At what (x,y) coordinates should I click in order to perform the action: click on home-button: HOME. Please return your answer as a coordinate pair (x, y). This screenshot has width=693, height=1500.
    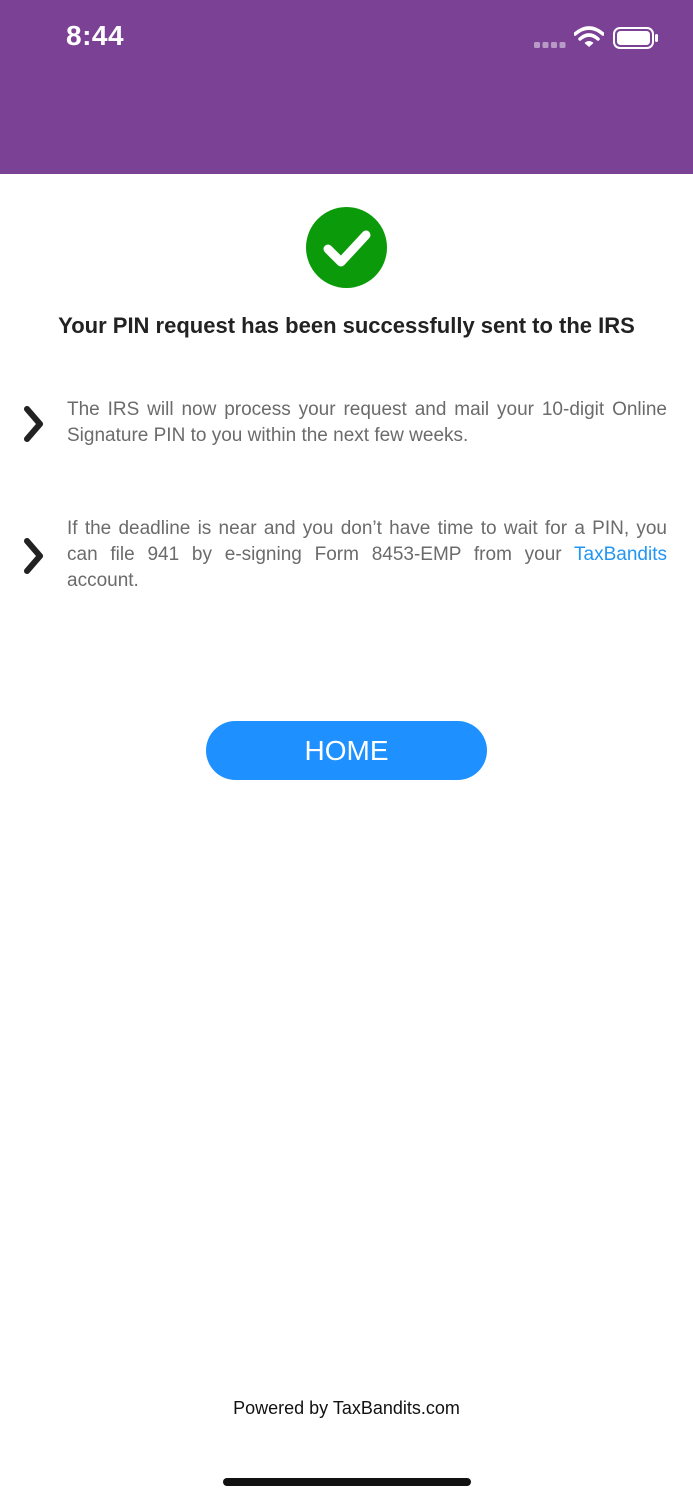
    Looking at the image, I should click on (346, 750).